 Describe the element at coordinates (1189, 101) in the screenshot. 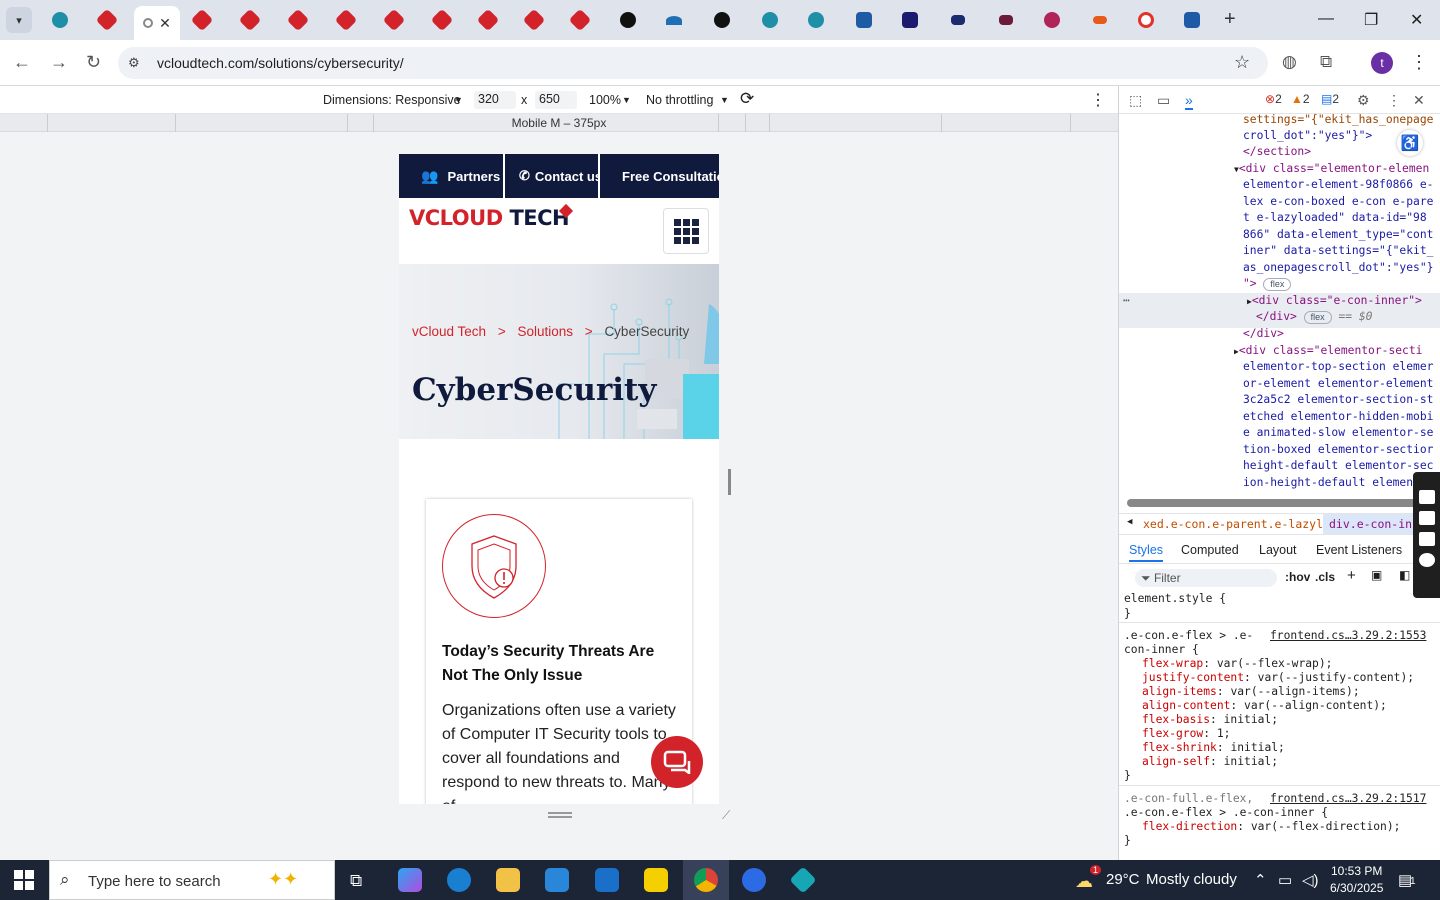

I see `more-tabs-icon: »` at that location.